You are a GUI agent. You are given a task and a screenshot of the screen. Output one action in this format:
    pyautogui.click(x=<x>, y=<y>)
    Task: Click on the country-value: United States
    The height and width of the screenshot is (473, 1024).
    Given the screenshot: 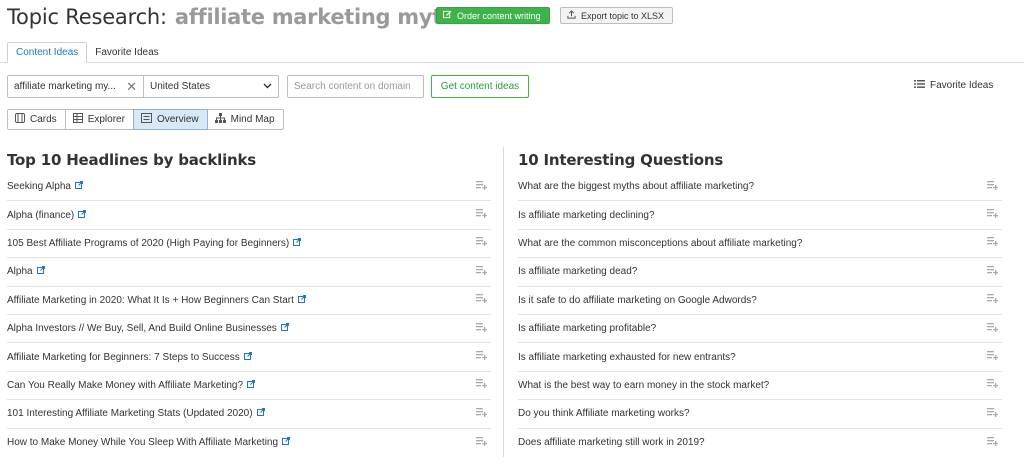 What is the action you would take?
    pyautogui.click(x=180, y=86)
    